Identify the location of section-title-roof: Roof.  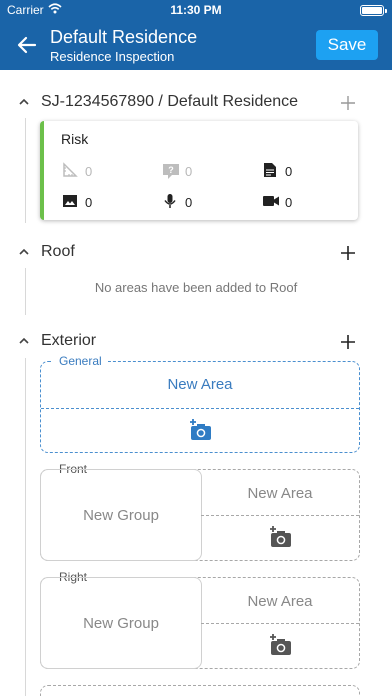
(58, 251).